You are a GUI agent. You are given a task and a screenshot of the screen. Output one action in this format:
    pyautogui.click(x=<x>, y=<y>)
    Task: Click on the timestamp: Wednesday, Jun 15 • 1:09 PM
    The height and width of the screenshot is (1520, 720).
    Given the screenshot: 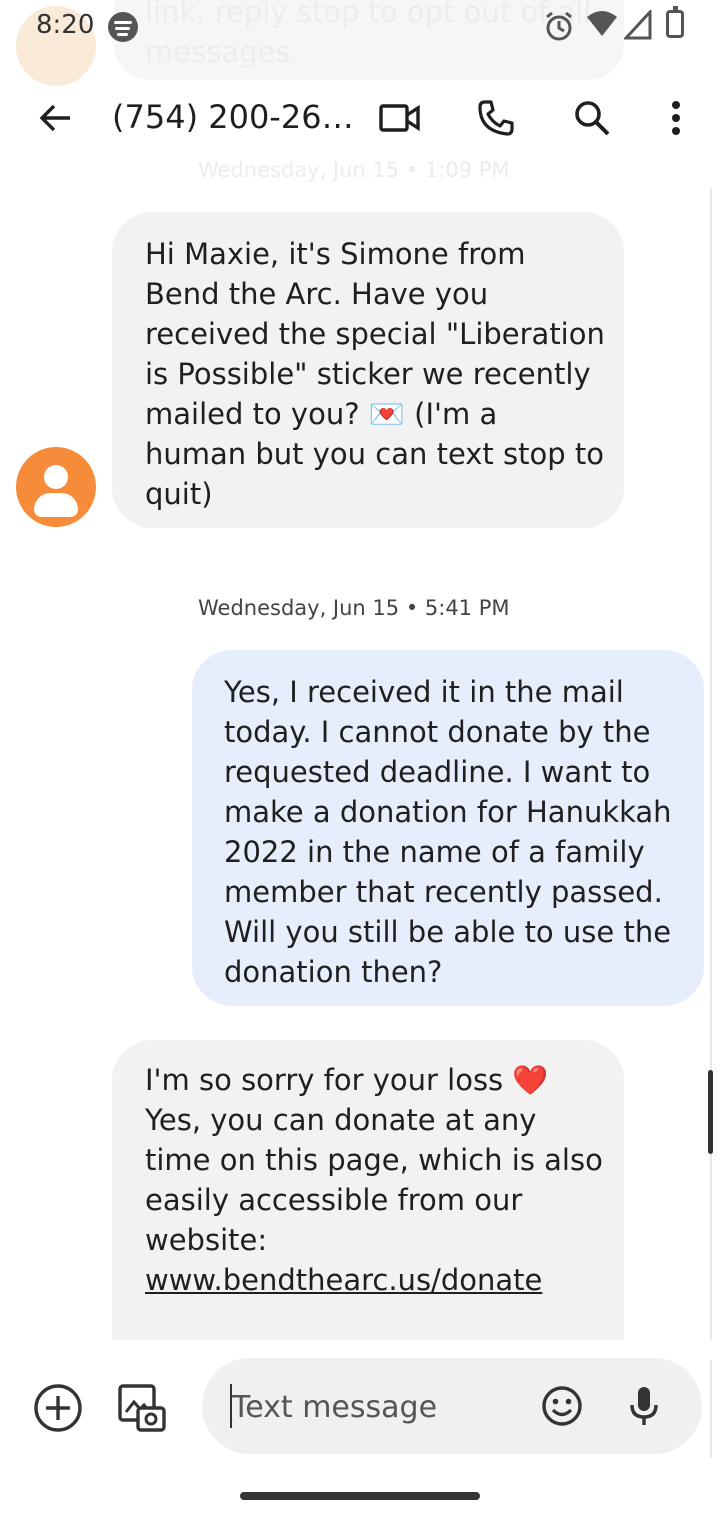 What is the action you would take?
    pyautogui.click(x=354, y=170)
    